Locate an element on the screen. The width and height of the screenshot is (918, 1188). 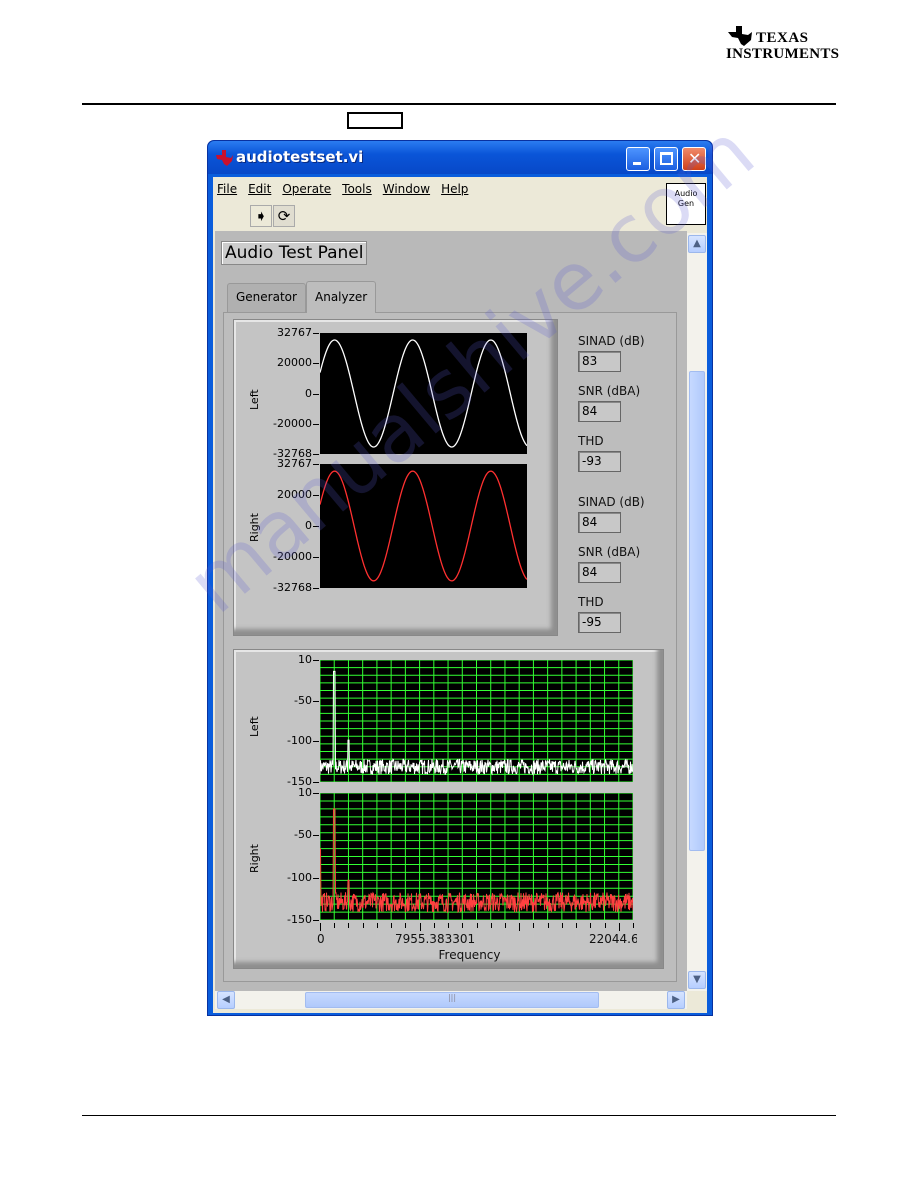
y-tick-label: -32768 is located at coordinates (292, 587).